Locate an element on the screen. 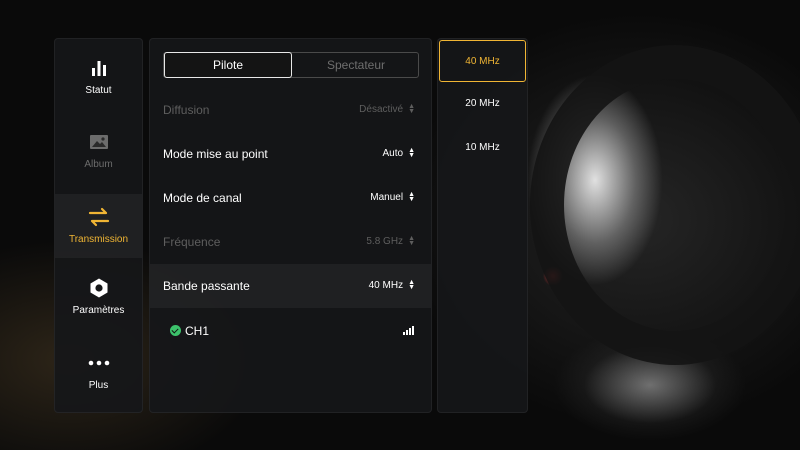 The width and height of the screenshot is (800, 450). image-icon is located at coordinates (98, 142).